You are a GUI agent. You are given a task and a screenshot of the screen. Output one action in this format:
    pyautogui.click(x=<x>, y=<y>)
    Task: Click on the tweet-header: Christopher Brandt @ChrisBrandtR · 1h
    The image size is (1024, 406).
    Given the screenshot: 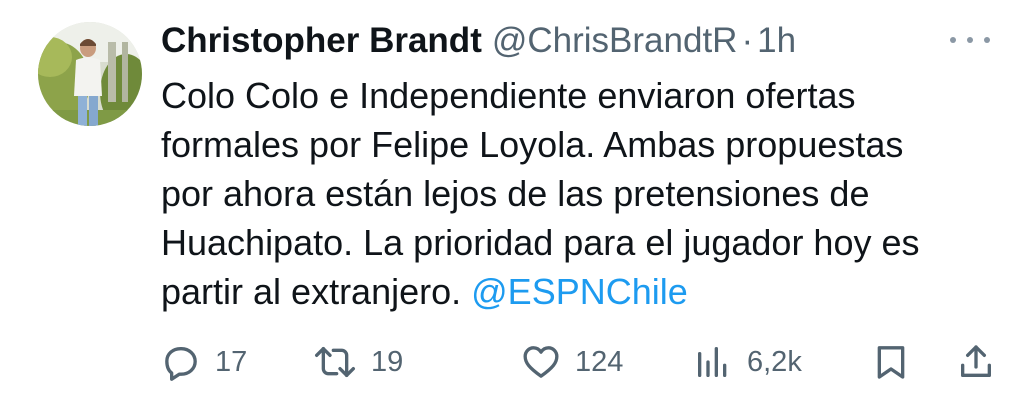 What is the action you would take?
    pyautogui.click(x=478, y=41)
    